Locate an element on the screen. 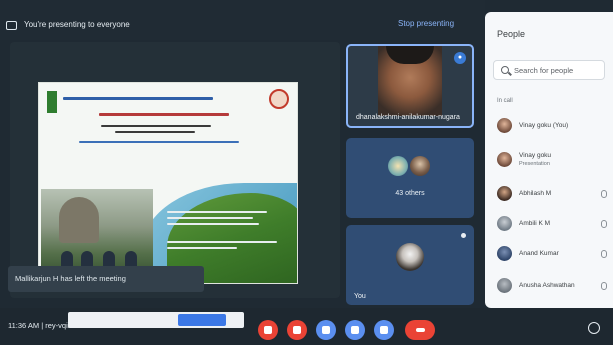 The height and width of the screenshot is (345, 613). stop-presenting-button: Stop presenting is located at coordinates (426, 23).